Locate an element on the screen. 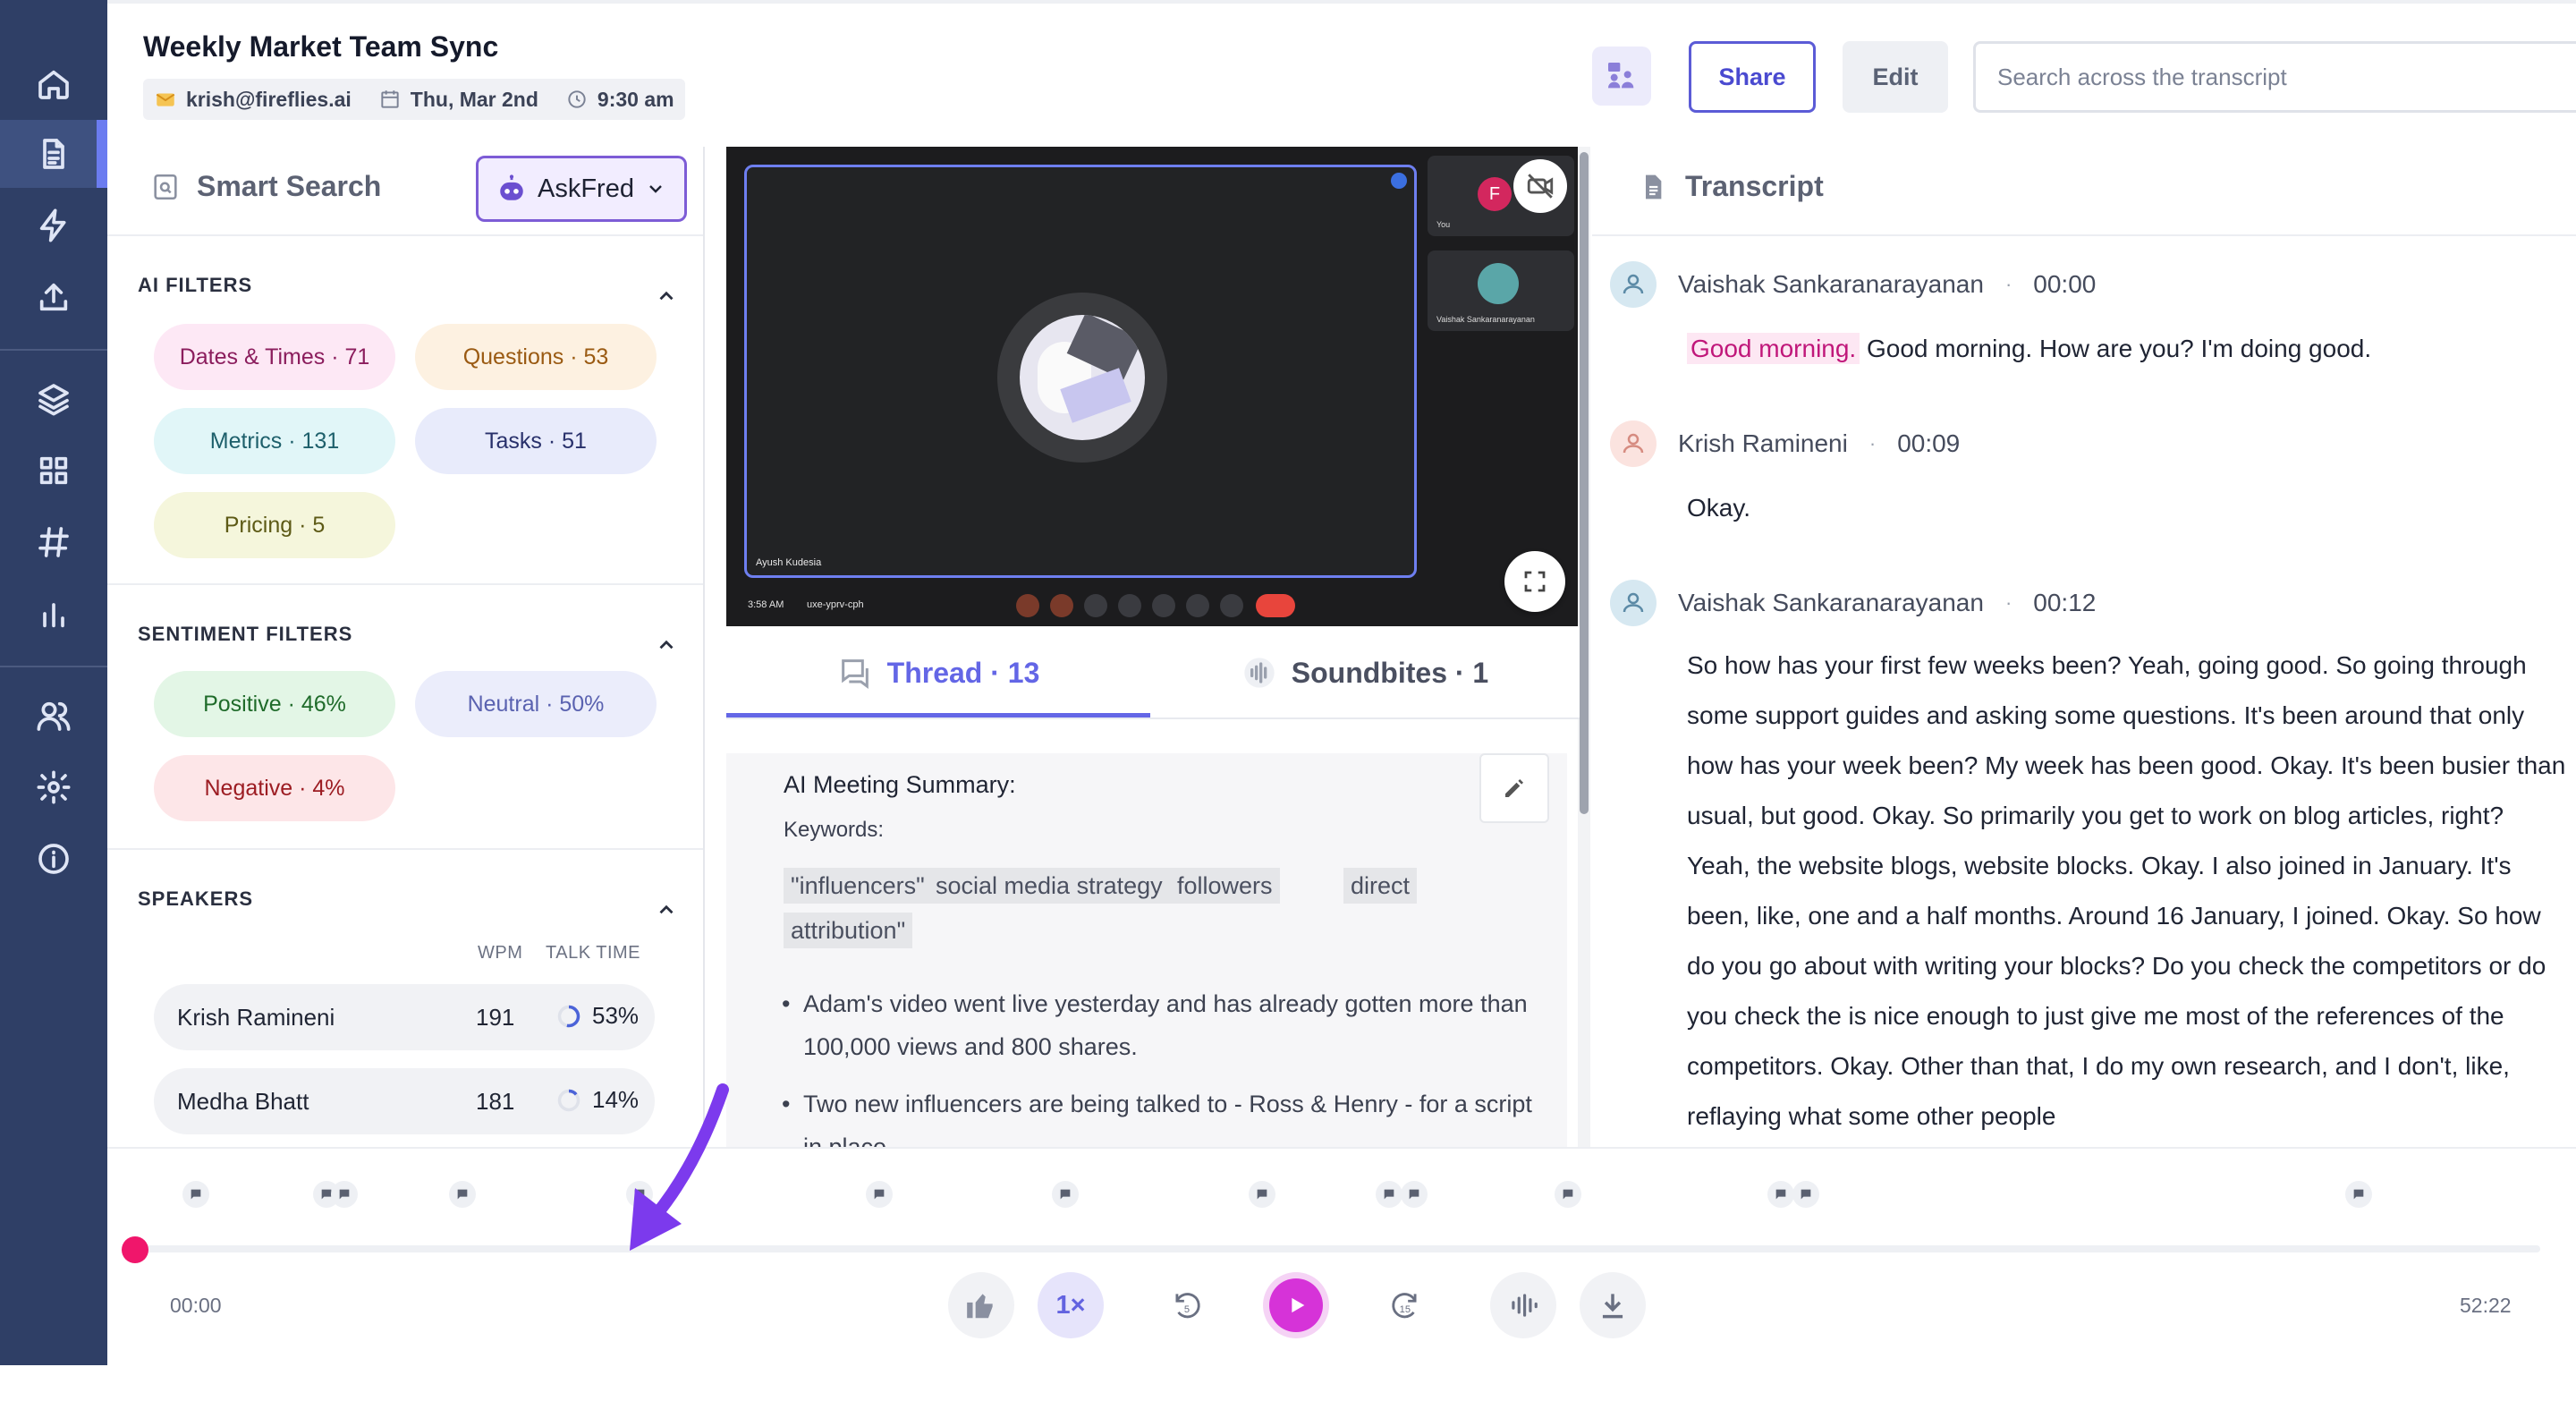  smart-search-icon is located at coordinates (165, 187).